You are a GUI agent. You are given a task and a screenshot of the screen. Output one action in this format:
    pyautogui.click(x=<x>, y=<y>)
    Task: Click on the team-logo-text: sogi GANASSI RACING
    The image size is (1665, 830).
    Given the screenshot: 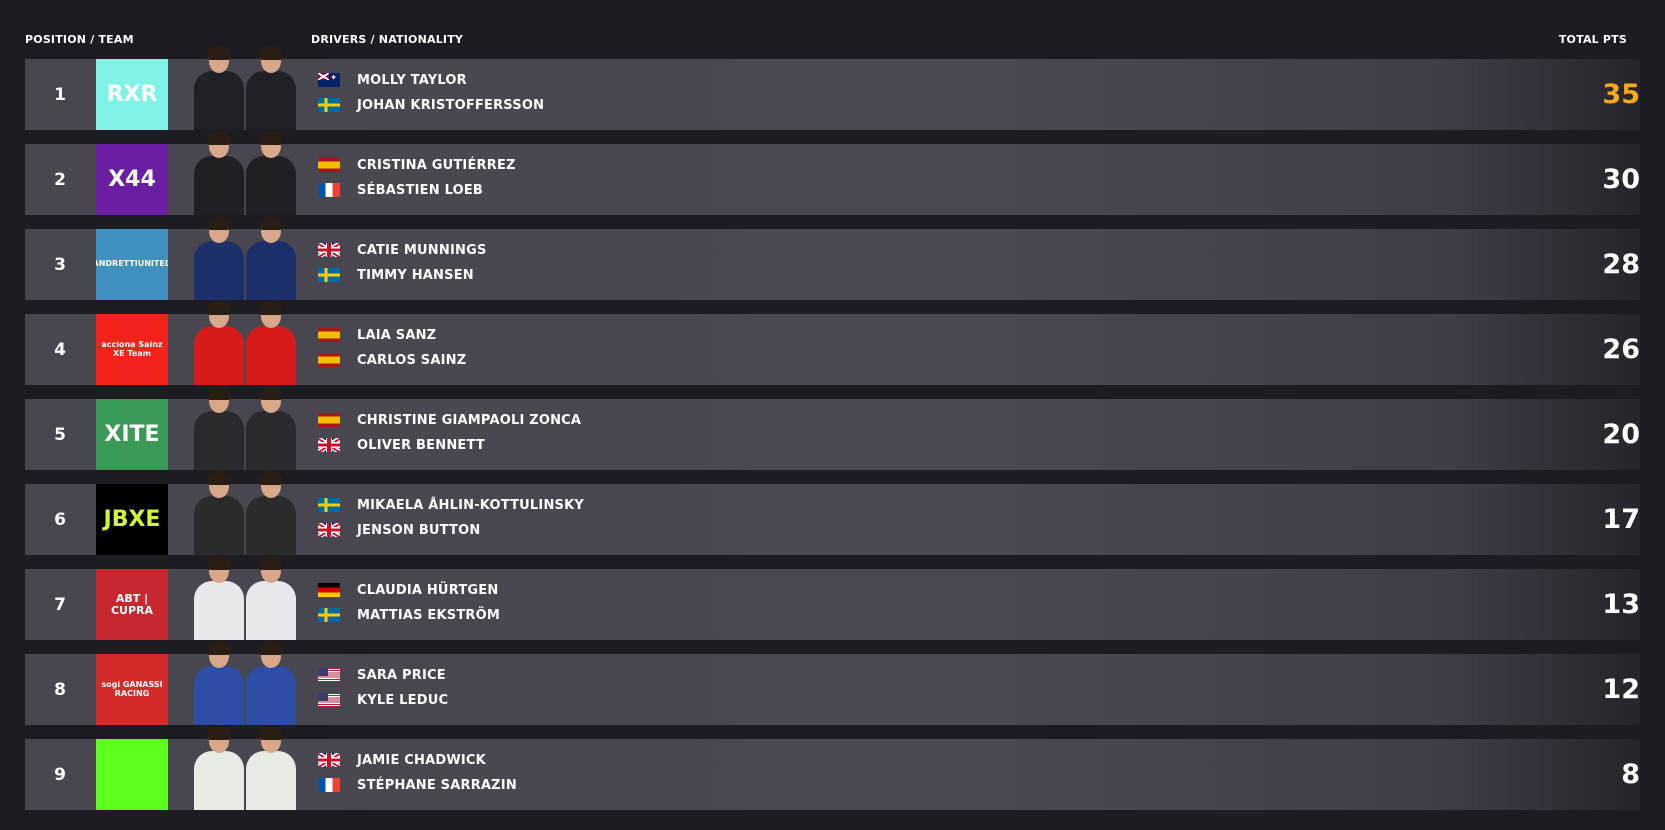 What is the action you would take?
    pyautogui.click(x=132, y=689)
    